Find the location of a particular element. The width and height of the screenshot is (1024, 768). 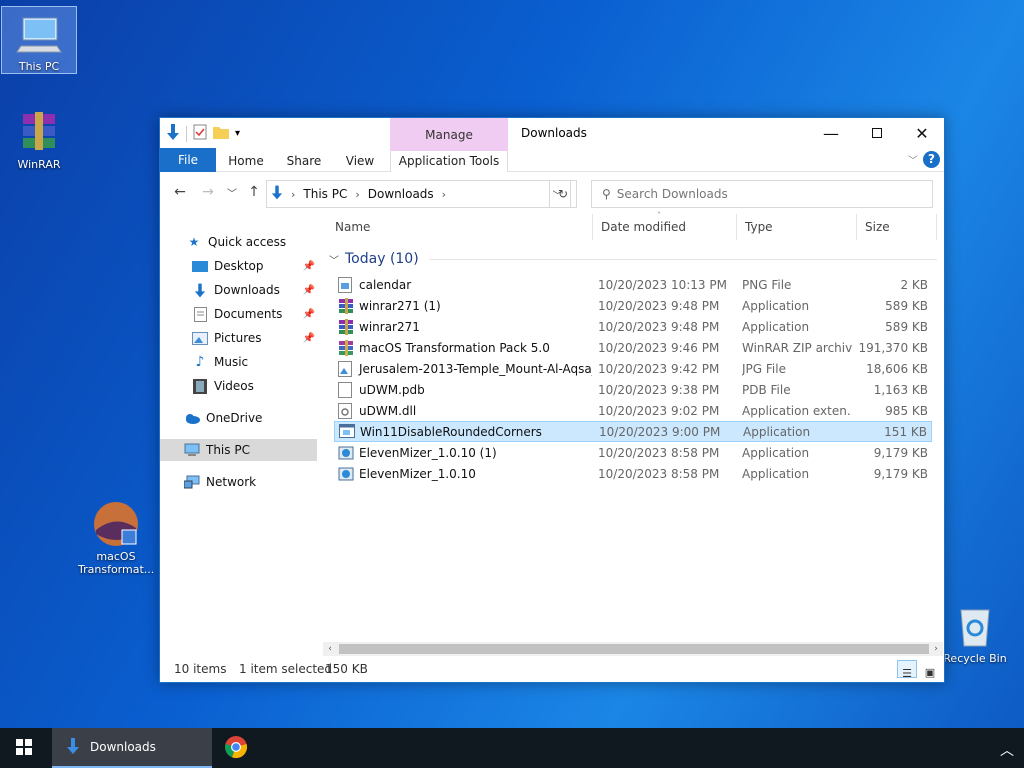

taskbar-app-chrome is located at coordinates (236, 748).